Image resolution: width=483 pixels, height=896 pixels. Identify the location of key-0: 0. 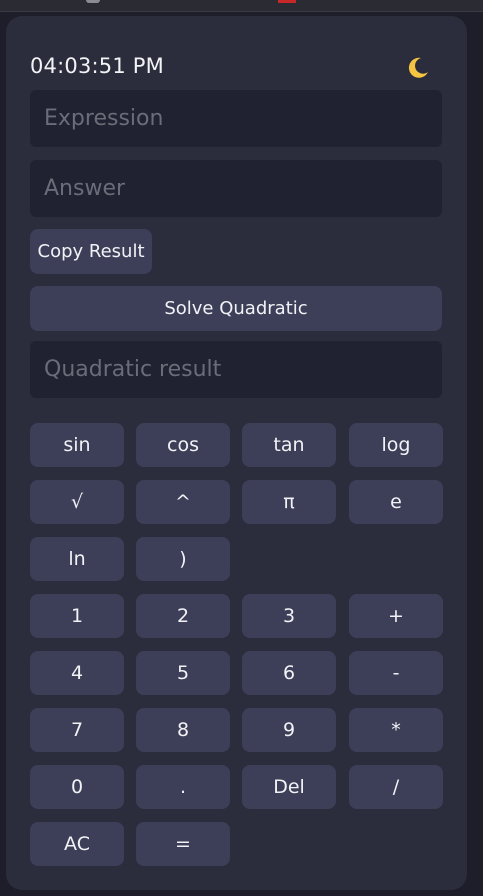
(77, 787).